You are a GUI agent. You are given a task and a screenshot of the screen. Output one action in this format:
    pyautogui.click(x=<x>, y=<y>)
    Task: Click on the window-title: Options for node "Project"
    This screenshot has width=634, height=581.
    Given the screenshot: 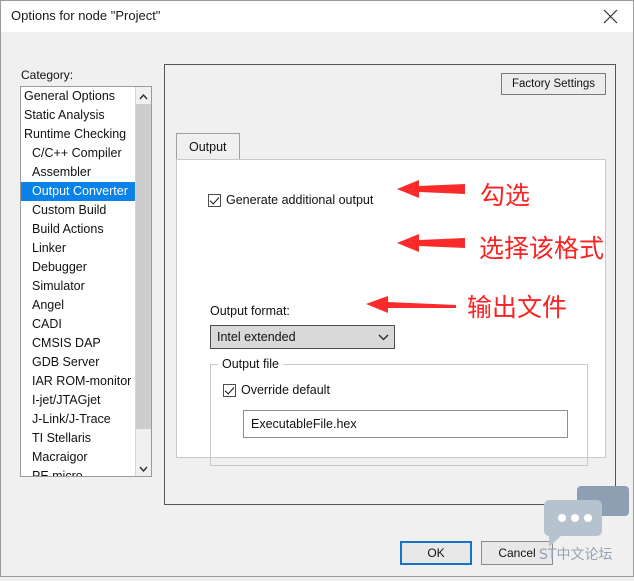 What is the action you would take?
    pyautogui.click(x=86, y=15)
    